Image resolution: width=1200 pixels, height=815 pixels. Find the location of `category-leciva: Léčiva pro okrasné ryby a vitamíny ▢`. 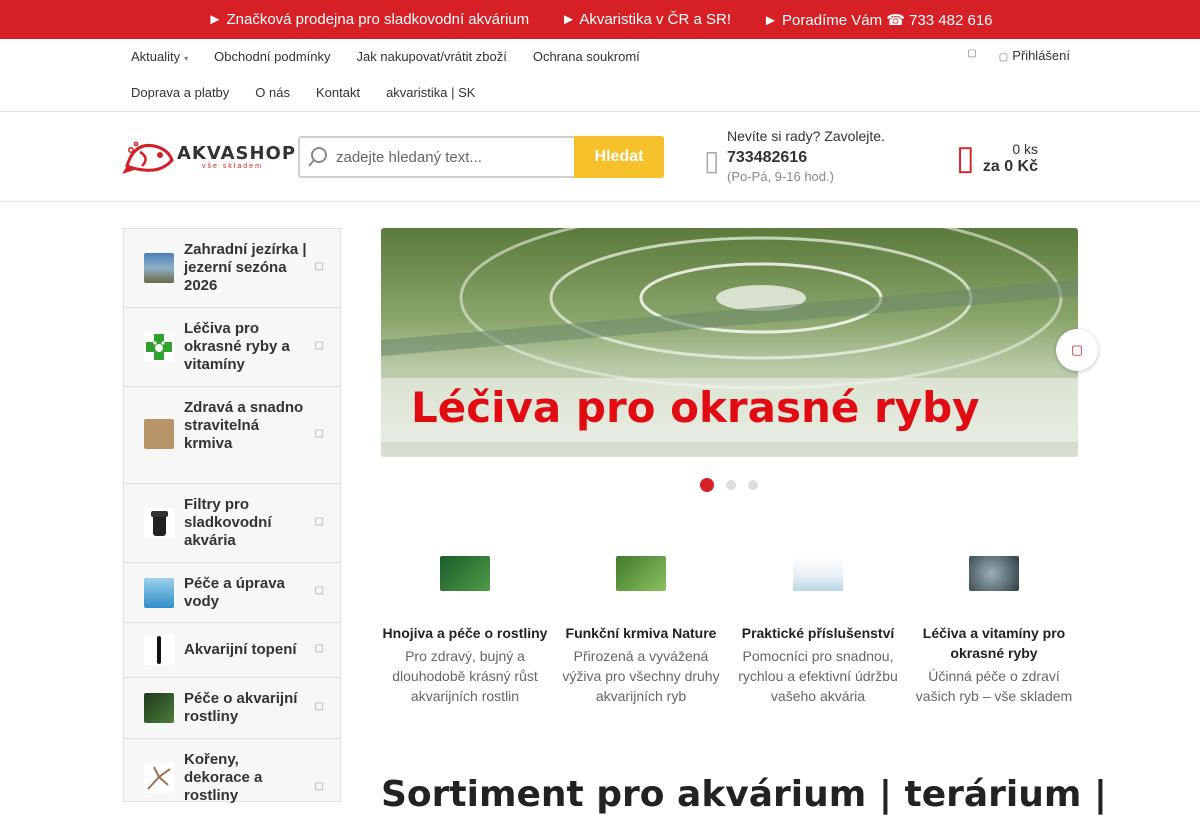

category-leciva: Léčiva pro okrasné ryby a vitamíny ▢ is located at coordinates (232, 347).